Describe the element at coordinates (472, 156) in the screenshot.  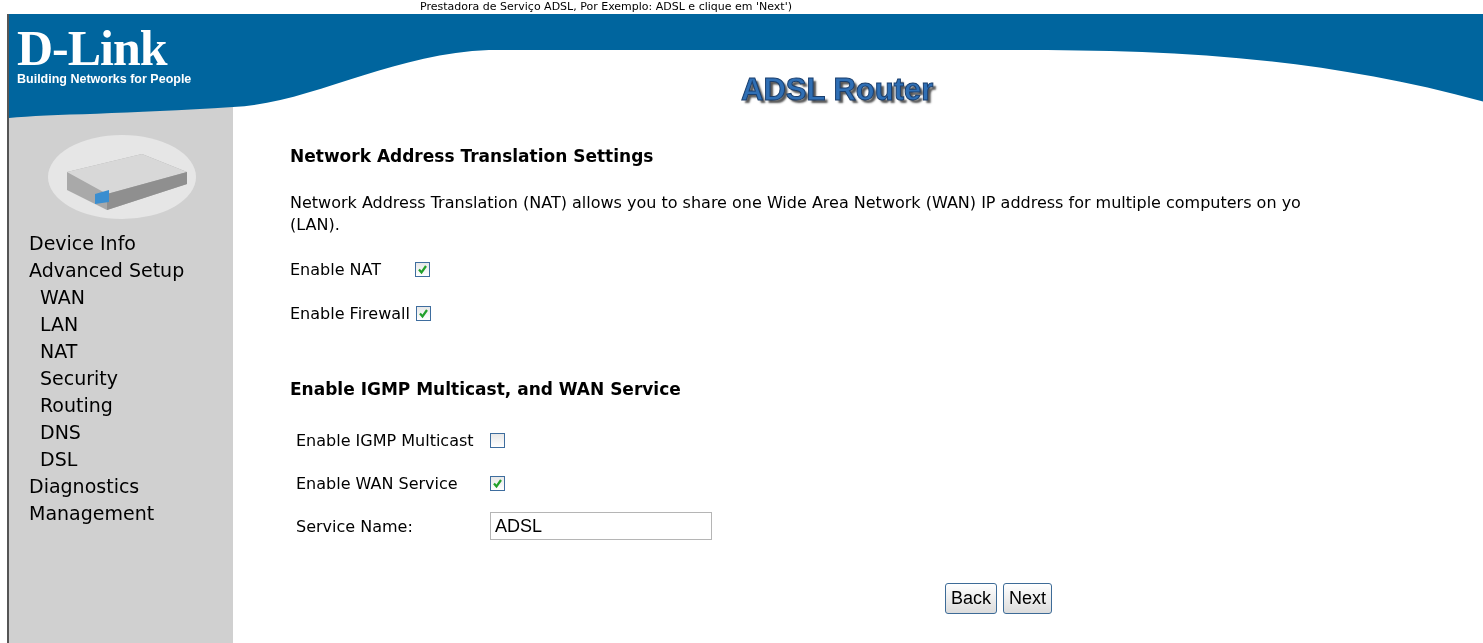
I see `section-heading: Network Address Translation Settings` at that location.